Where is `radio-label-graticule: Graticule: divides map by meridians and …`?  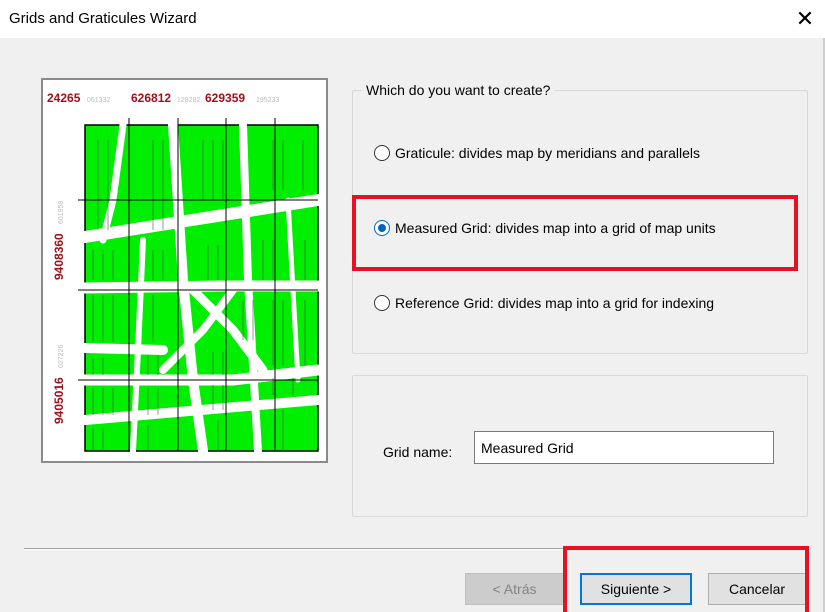 radio-label-graticule: Graticule: divides map by meridians and … is located at coordinates (547, 153).